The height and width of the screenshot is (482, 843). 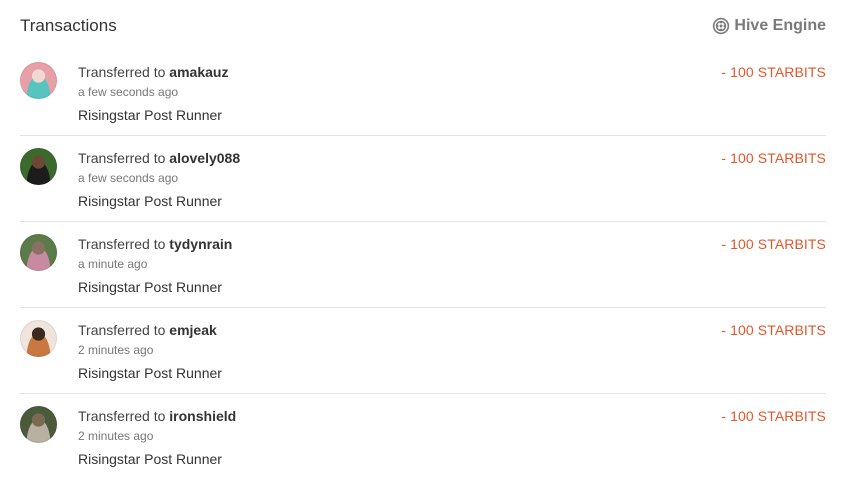 What do you see at coordinates (452, 72) in the screenshot?
I see `transaction-description: Transferred to amakauz` at bounding box center [452, 72].